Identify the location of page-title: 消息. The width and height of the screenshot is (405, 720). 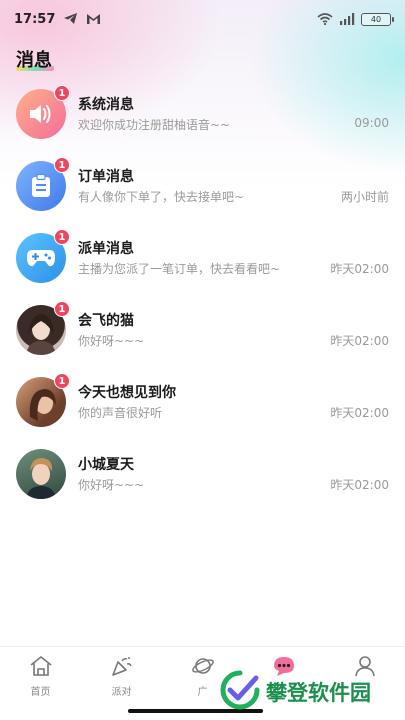
(34, 60).